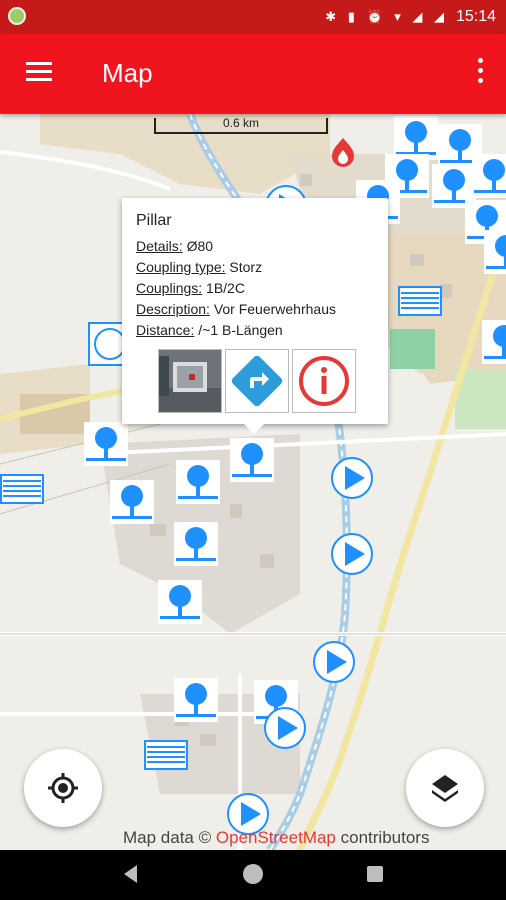  Describe the element at coordinates (225, 288) in the screenshot. I see `row-value: 1B/2C` at that location.